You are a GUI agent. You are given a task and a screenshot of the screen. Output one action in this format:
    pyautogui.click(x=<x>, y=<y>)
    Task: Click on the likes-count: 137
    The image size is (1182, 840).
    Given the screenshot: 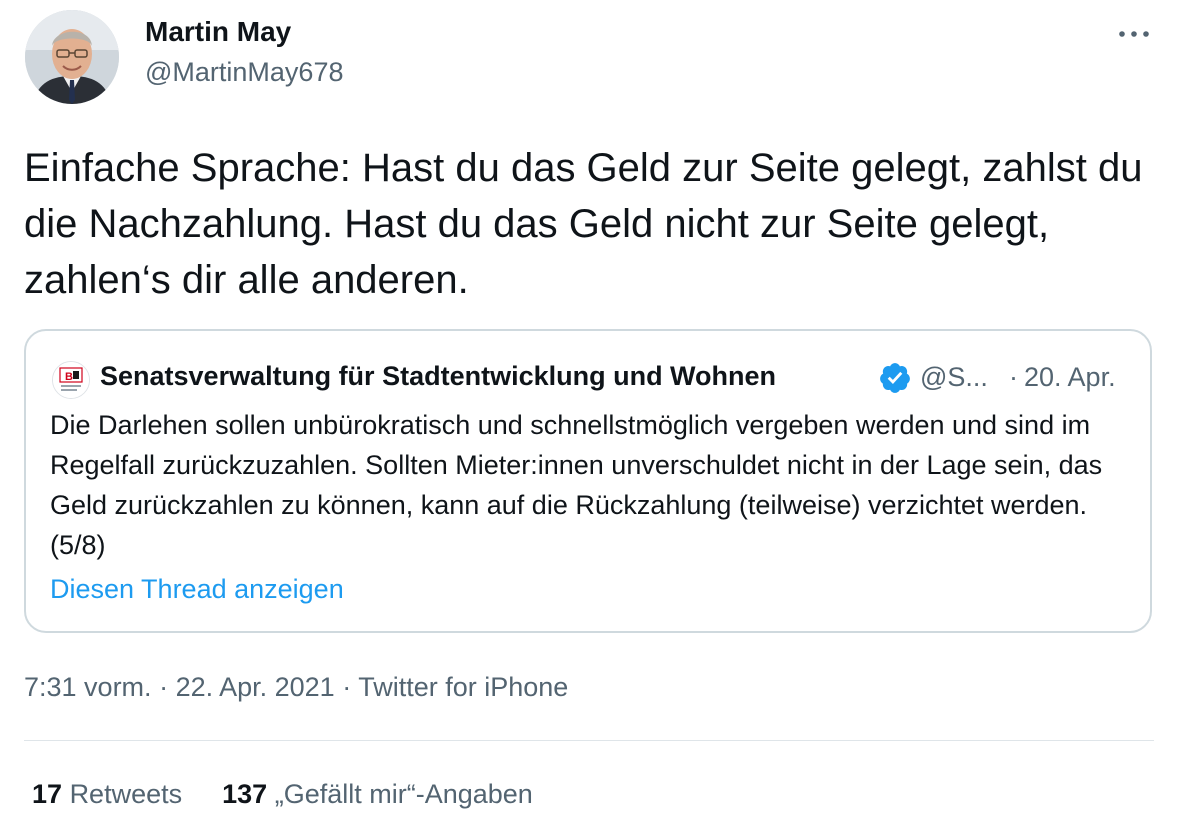 What is the action you would take?
    pyautogui.click(x=245, y=794)
    